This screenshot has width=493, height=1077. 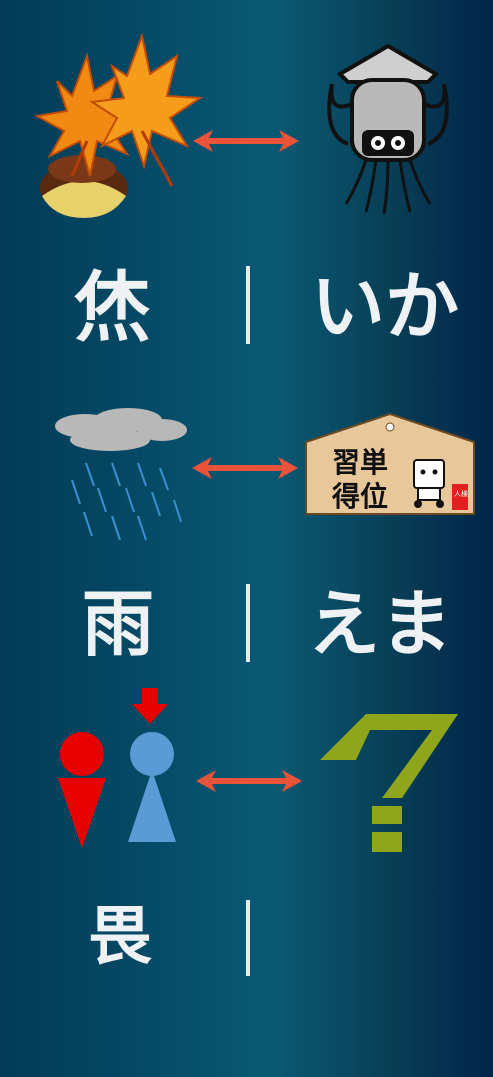 I want to click on left-word-1: 烋, so click(x=112, y=307).